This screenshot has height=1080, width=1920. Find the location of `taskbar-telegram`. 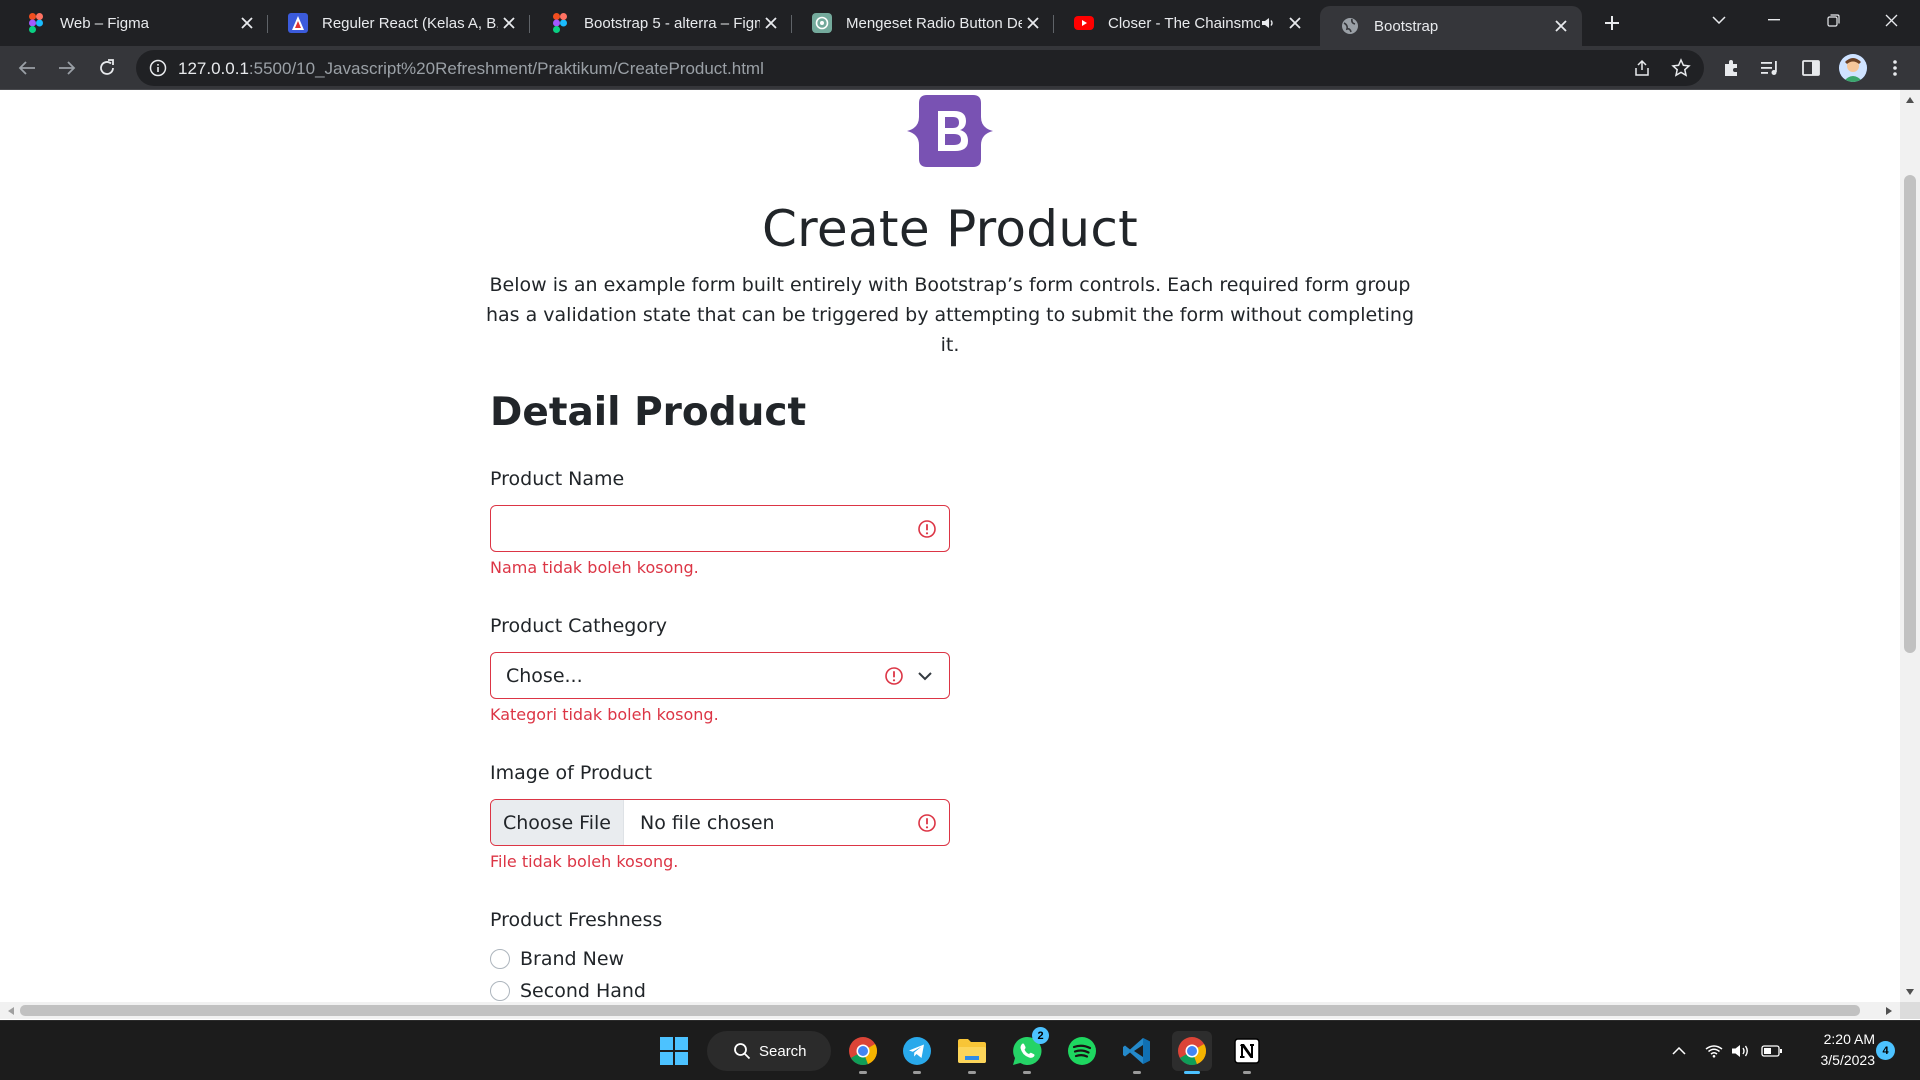

taskbar-telegram is located at coordinates (917, 1052).